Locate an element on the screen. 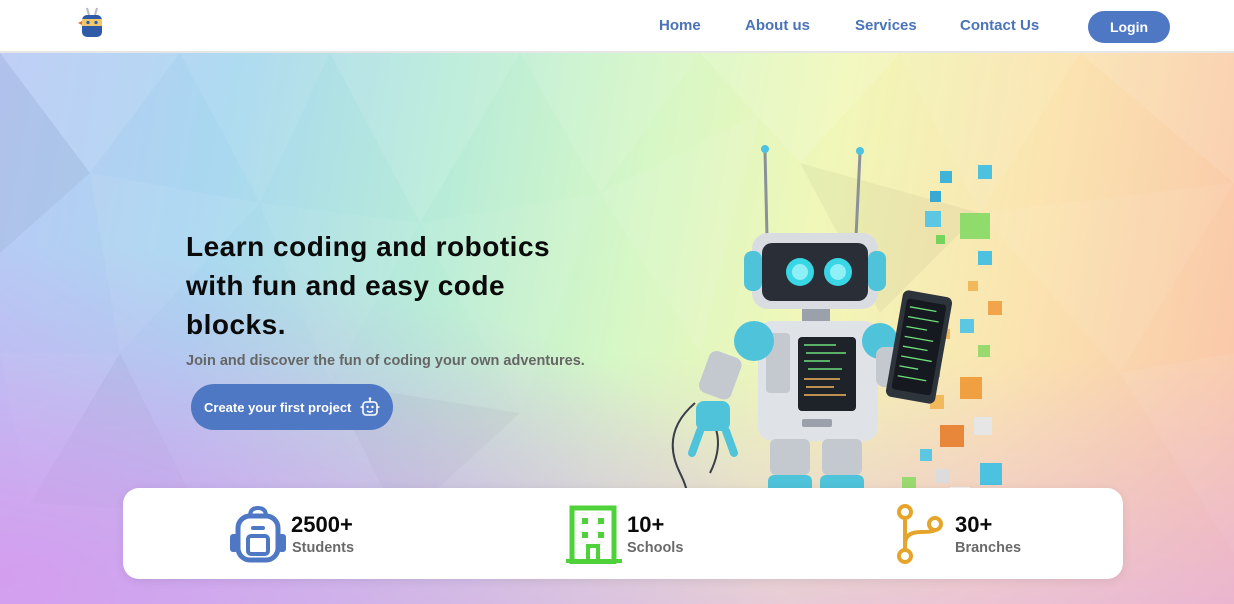  stats-card: 2500+ Students 10+ Schools 30+ Branches is located at coordinates (623, 533).